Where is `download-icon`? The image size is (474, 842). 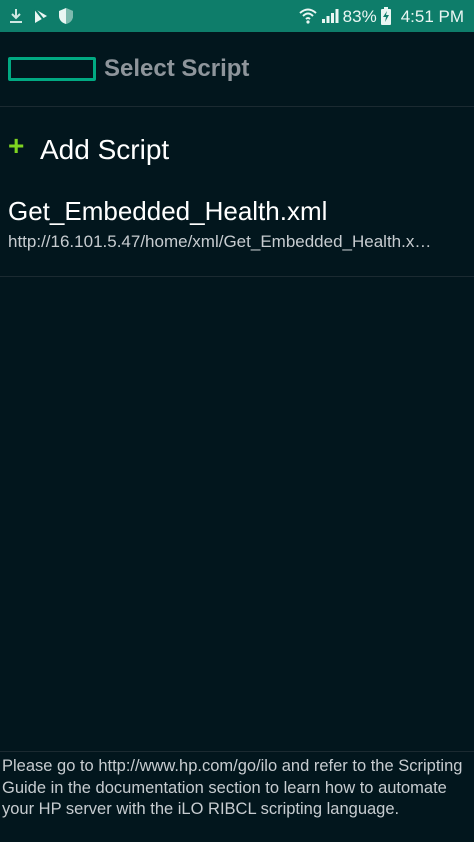 download-icon is located at coordinates (16, 16).